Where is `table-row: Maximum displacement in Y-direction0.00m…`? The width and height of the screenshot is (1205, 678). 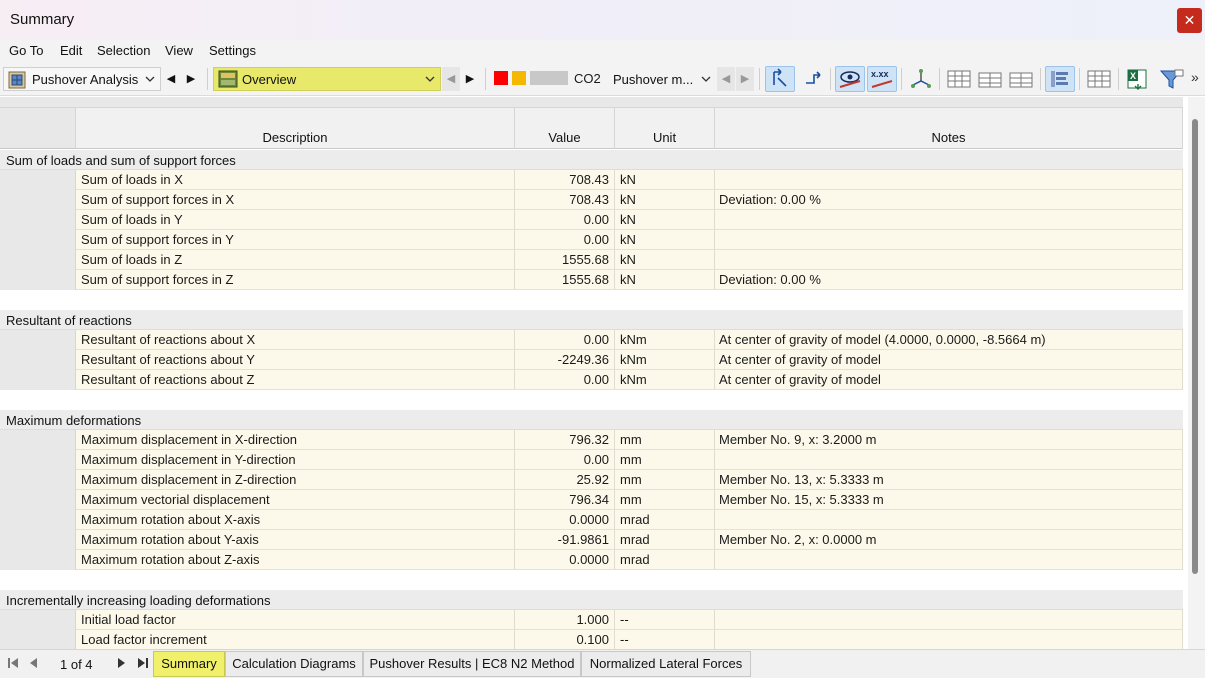 table-row: Maximum displacement in Y-direction0.00m… is located at coordinates (591, 460).